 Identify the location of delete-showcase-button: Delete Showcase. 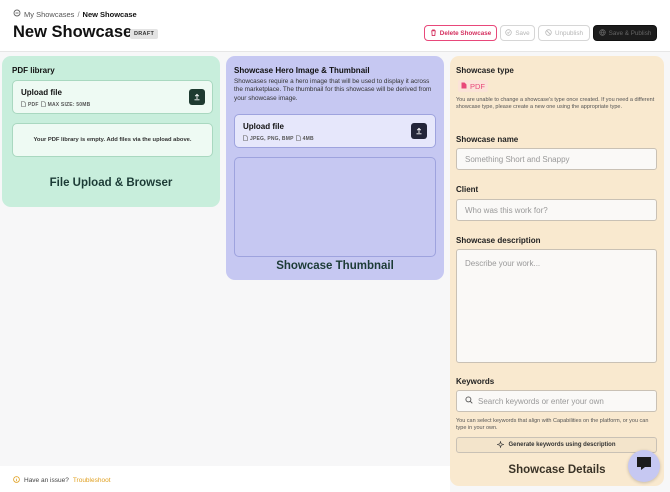
(460, 33).